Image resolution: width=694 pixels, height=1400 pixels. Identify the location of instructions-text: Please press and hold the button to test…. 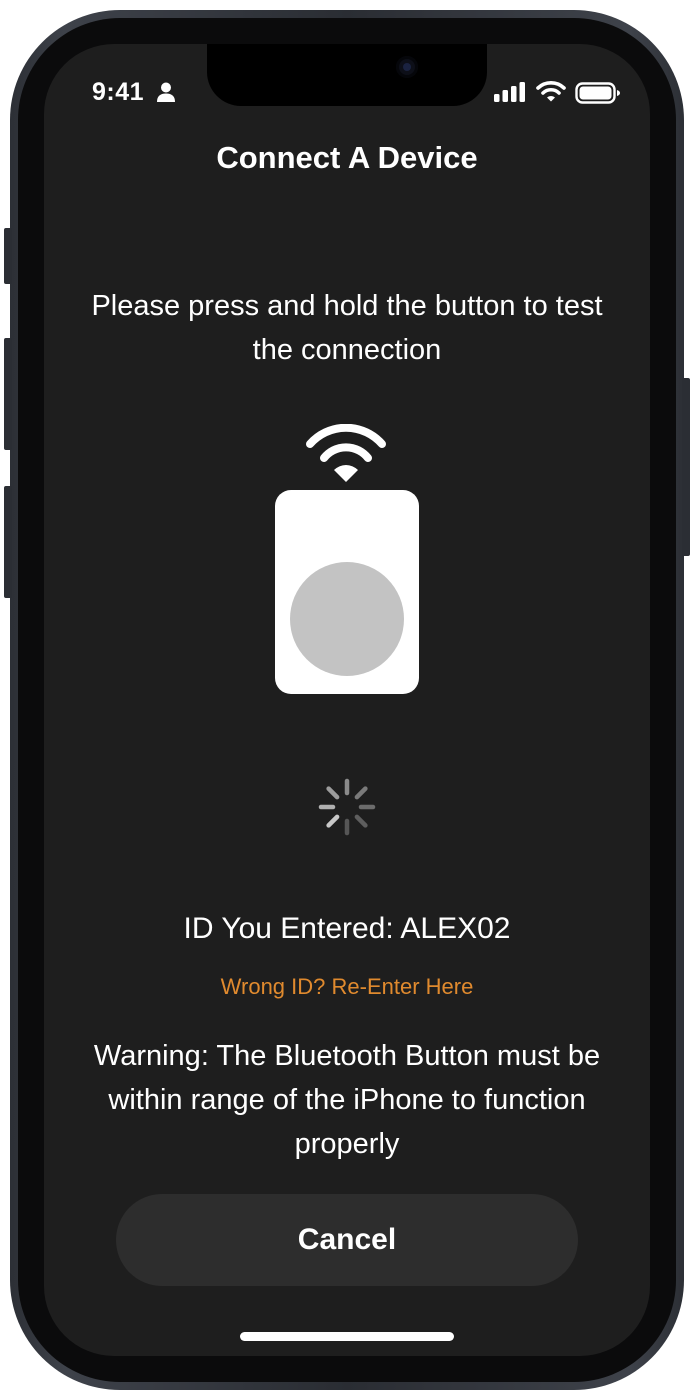
(347, 328).